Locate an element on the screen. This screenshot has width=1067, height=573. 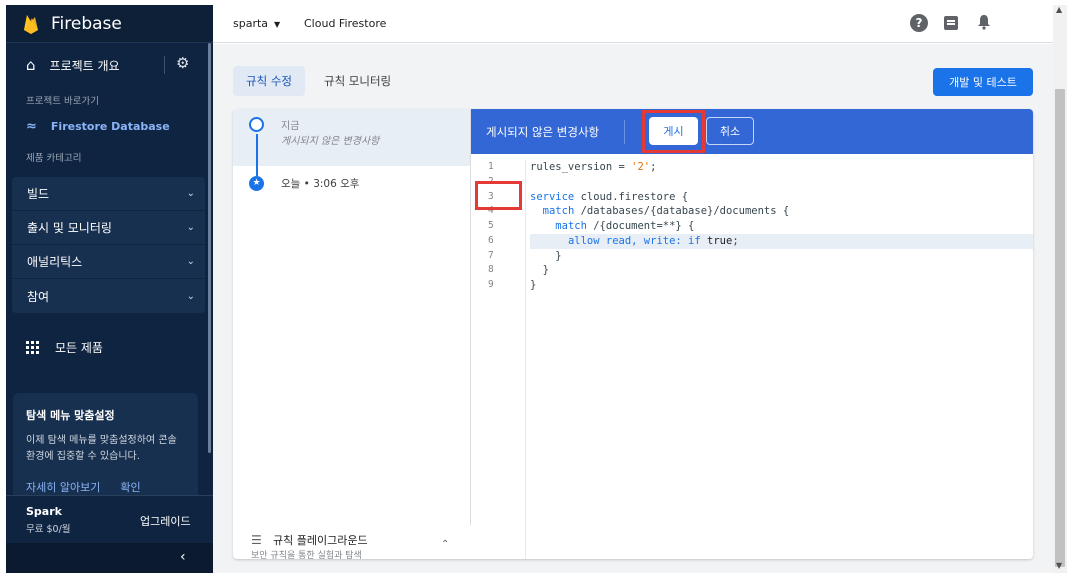
upgrade-button: 업그레이드 is located at coordinates (165, 521).